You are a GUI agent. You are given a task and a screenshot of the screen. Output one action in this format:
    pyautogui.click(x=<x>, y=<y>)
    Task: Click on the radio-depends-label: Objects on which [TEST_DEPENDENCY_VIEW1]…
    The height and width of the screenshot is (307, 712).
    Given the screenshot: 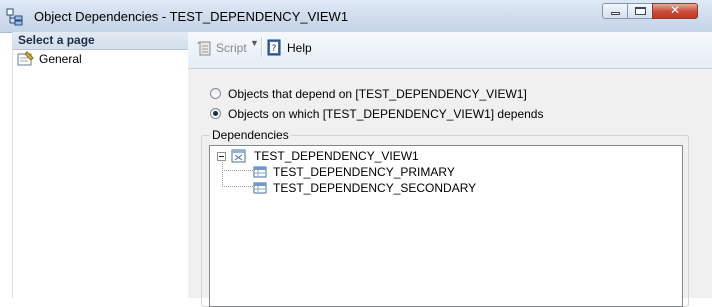 What is the action you would take?
    pyautogui.click(x=386, y=114)
    